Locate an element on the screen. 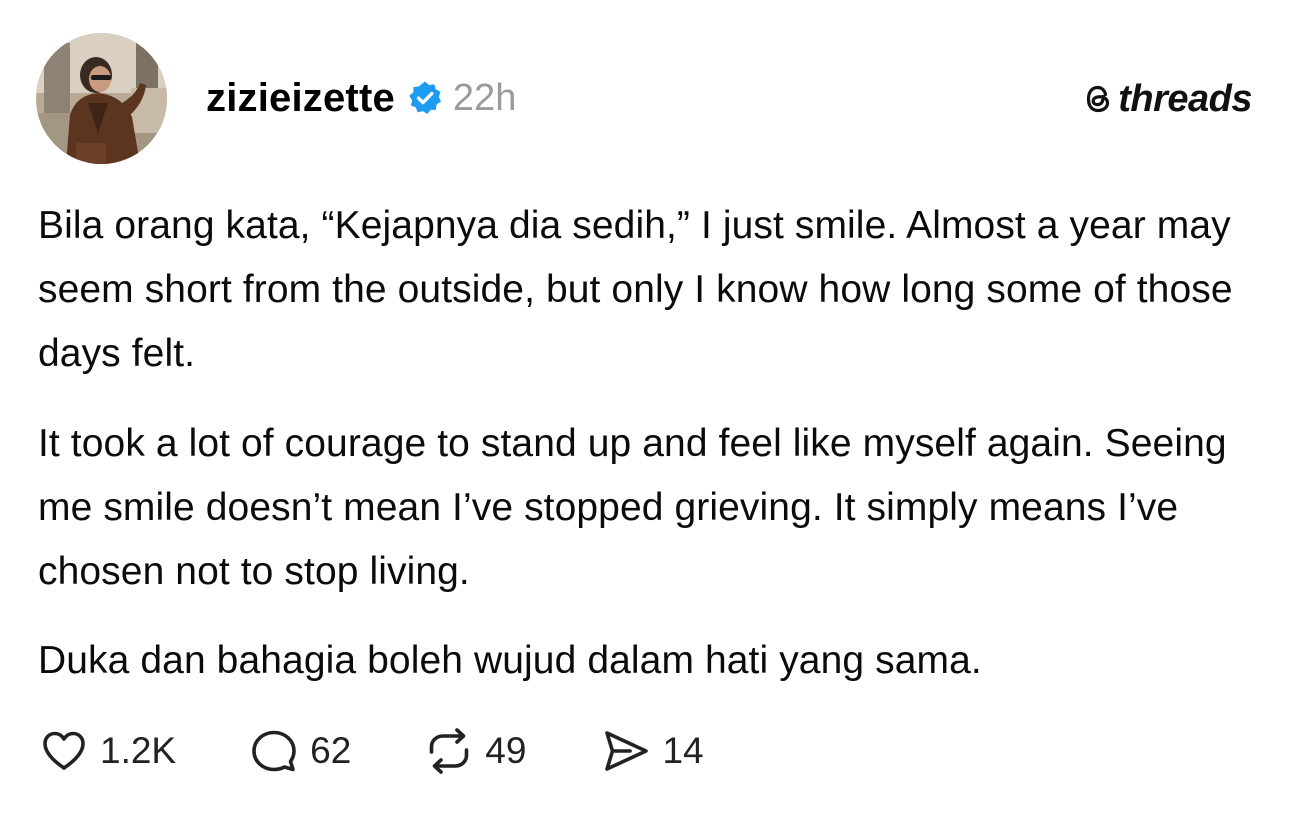 The width and height of the screenshot is (1290, 815). verified-badge-icon is located at coordinates (425, 98).